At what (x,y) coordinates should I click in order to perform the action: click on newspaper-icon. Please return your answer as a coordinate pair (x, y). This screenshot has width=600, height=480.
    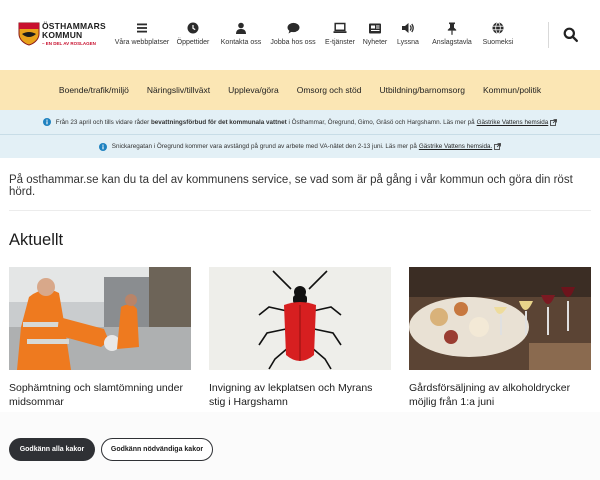
    Looking at the image, I should click on (375, 28).